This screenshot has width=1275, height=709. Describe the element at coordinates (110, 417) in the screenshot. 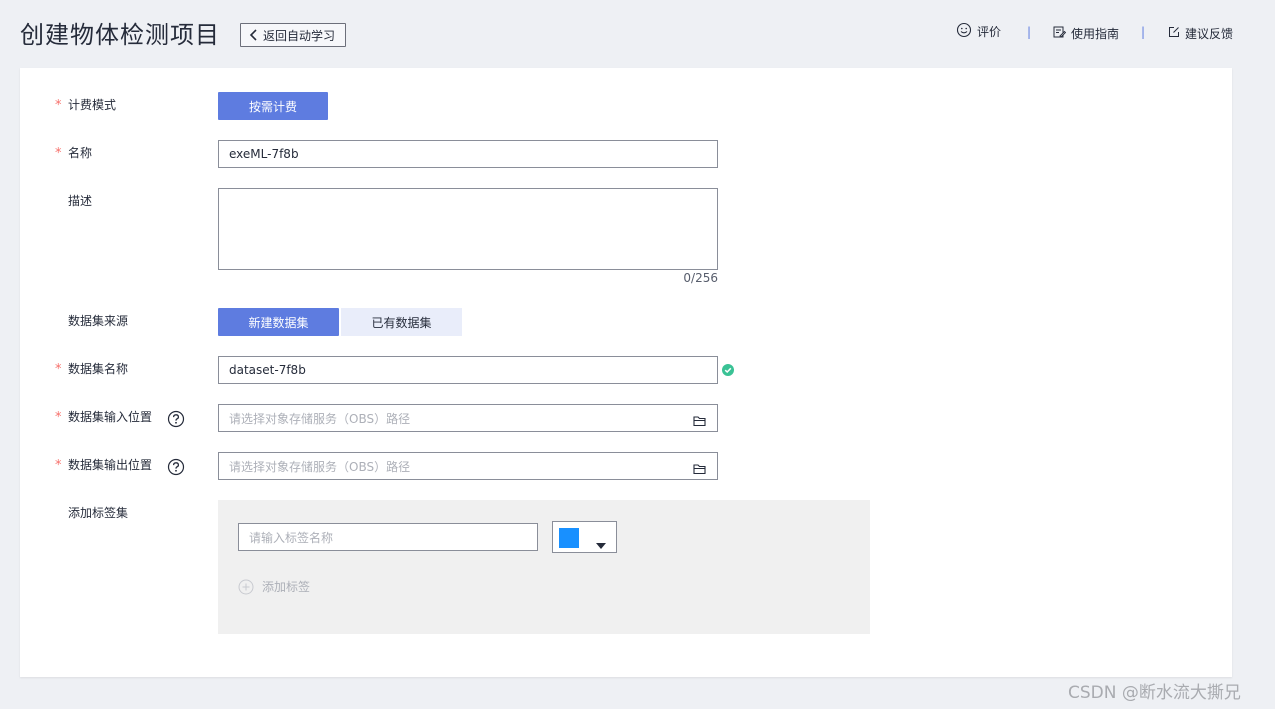

I see `input-location-label: 数据集输入位置` at that location.